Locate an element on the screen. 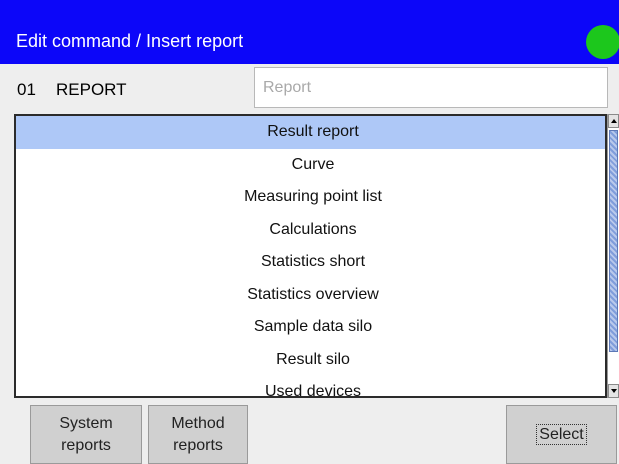 The image size is (619, 464). method-reports-button: Method reports is located at coordinates (198, 434).